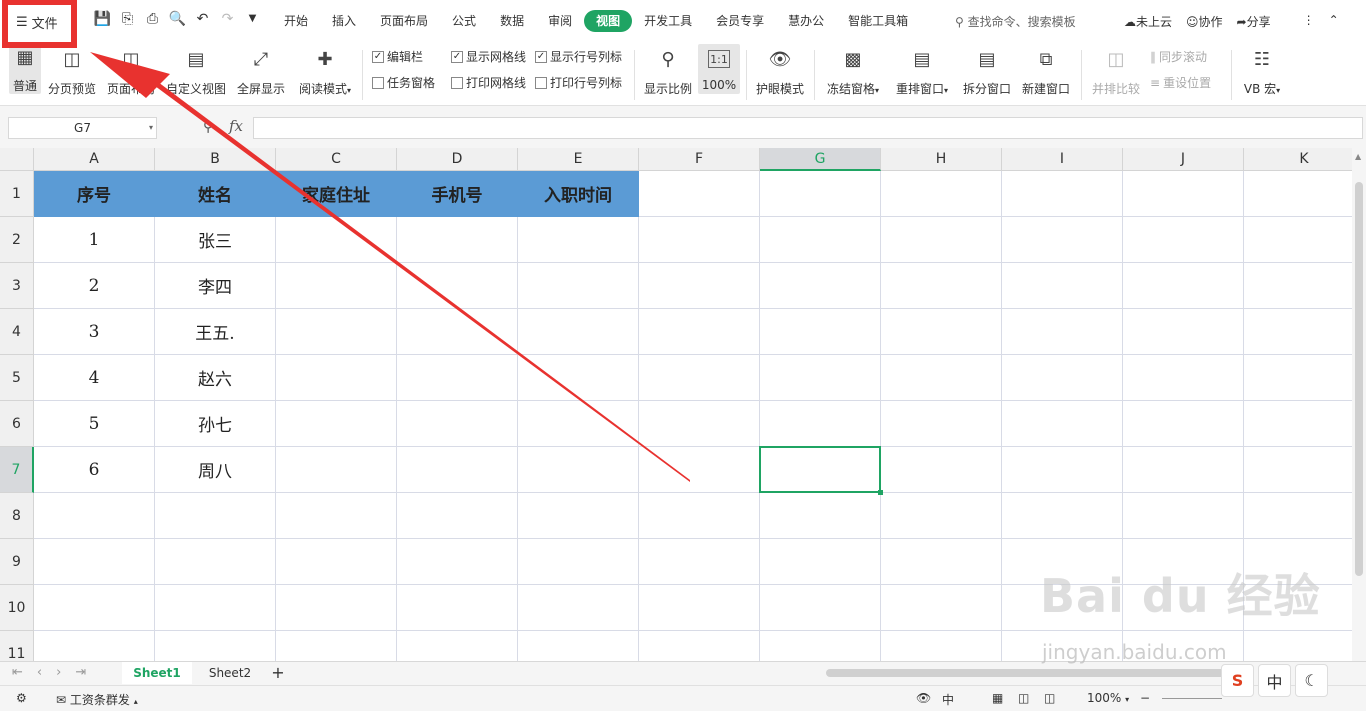 This screenshot has height=711, width=1366. I want to click on moon-icon: ☾, so click(1311, 680).